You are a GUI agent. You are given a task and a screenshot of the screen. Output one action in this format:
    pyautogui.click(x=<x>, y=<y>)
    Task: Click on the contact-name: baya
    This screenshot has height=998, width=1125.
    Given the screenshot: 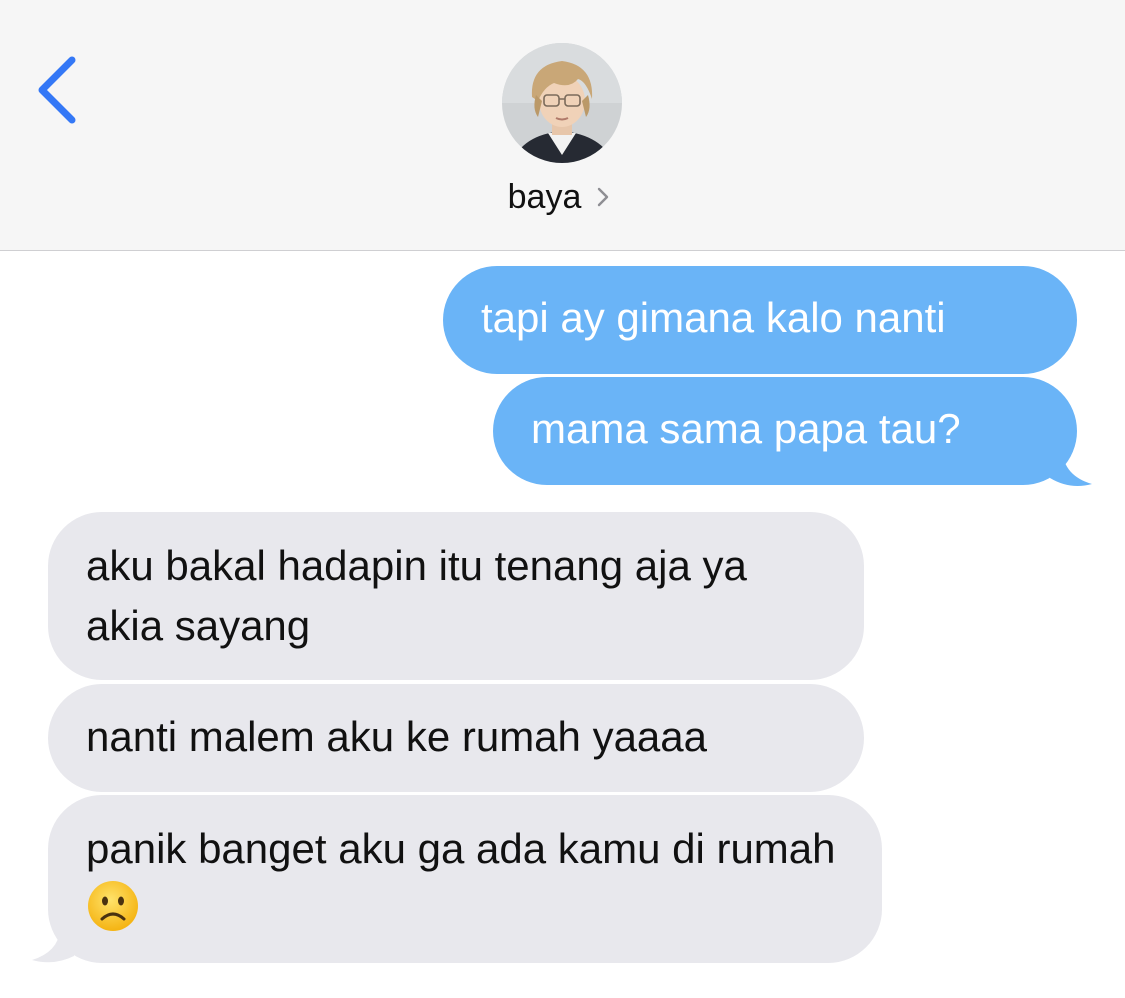 What is the action you would take?
    pyautogui.click(x=544, y=196)
    